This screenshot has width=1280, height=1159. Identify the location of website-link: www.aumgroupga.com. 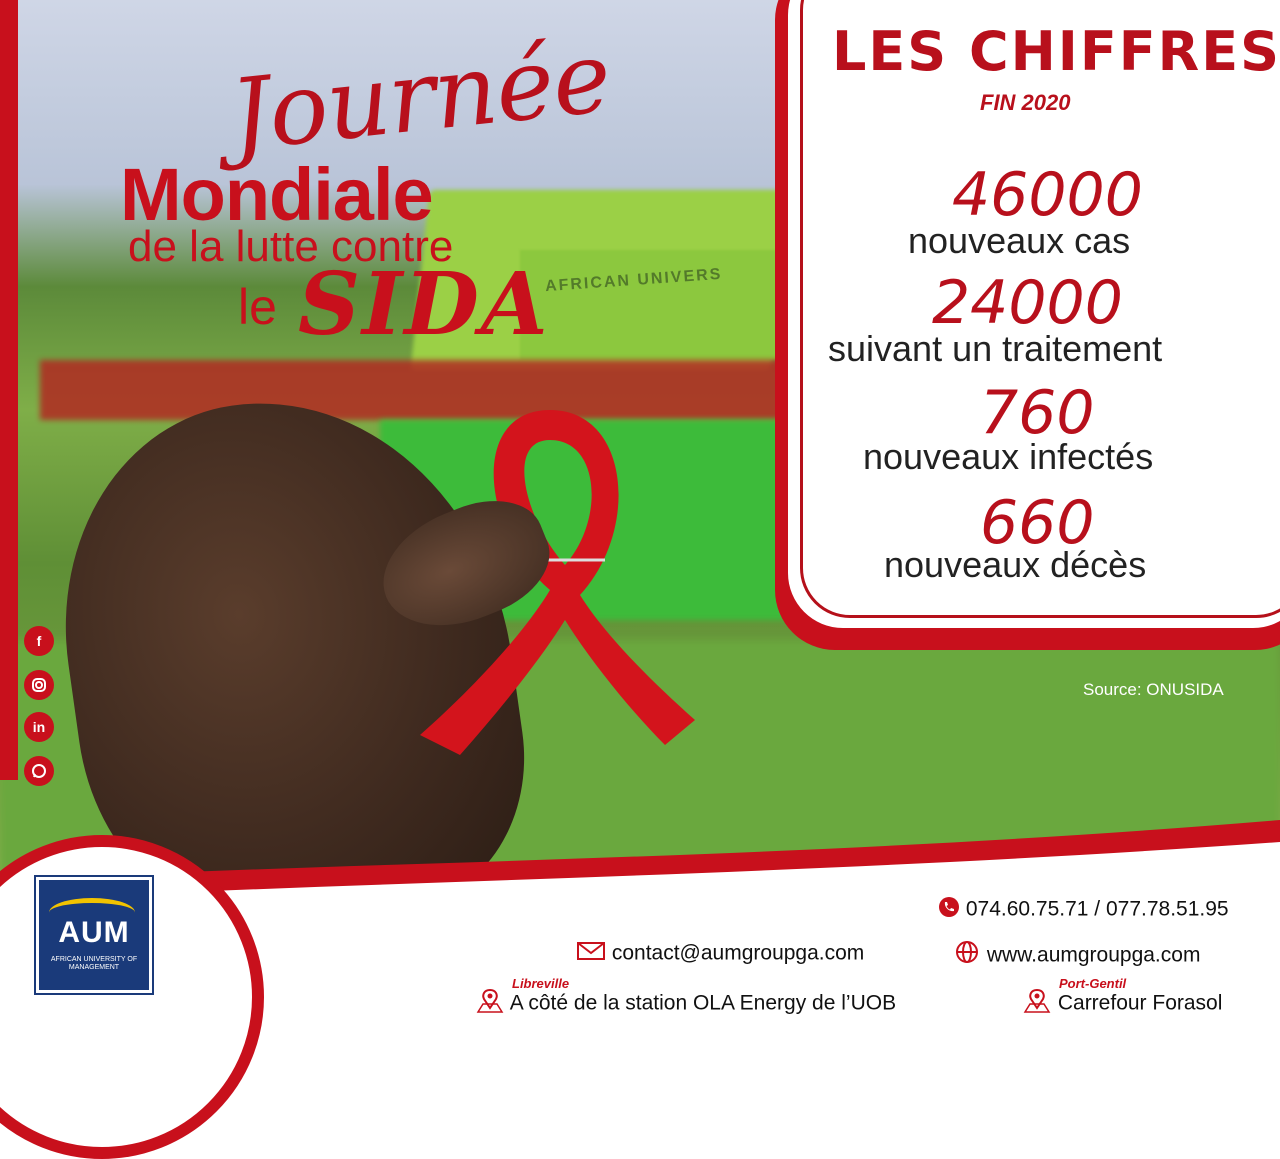
(1094, 955).